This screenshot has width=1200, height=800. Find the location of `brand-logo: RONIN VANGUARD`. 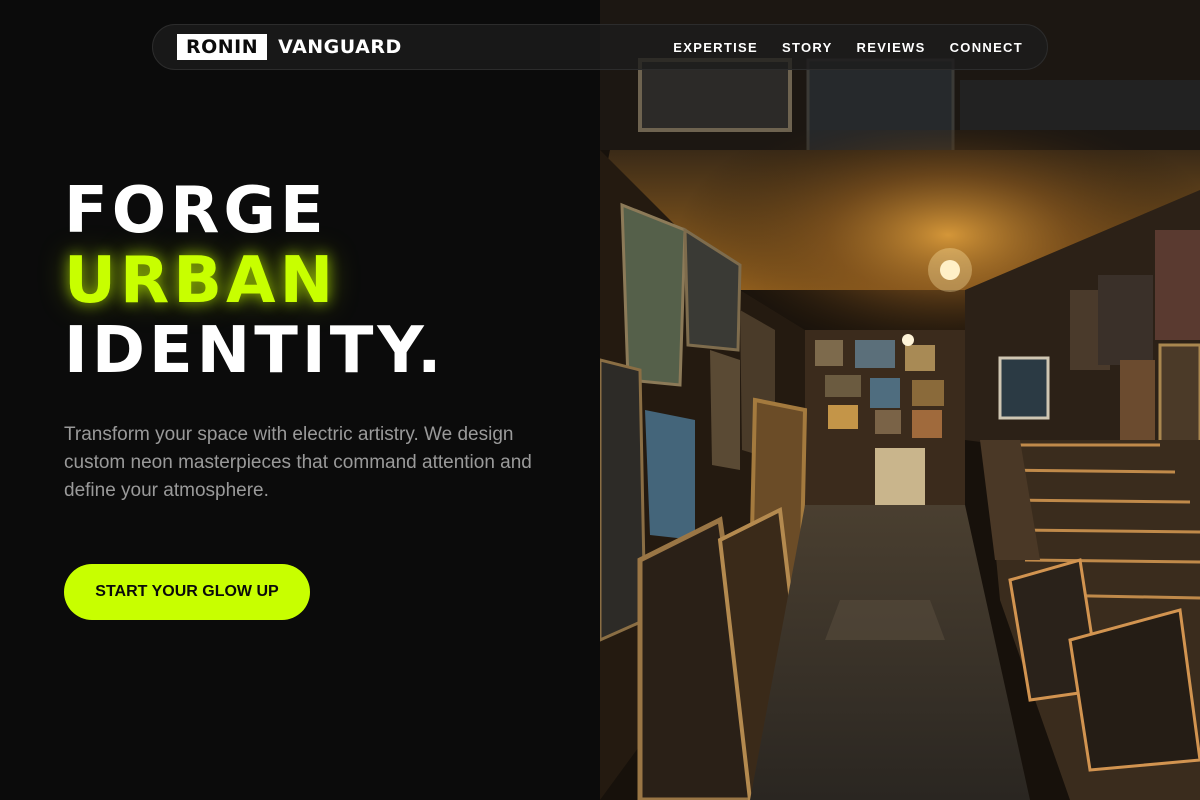

brand-logo: RONIN VANGUARD is located at coordinates (289, 47).